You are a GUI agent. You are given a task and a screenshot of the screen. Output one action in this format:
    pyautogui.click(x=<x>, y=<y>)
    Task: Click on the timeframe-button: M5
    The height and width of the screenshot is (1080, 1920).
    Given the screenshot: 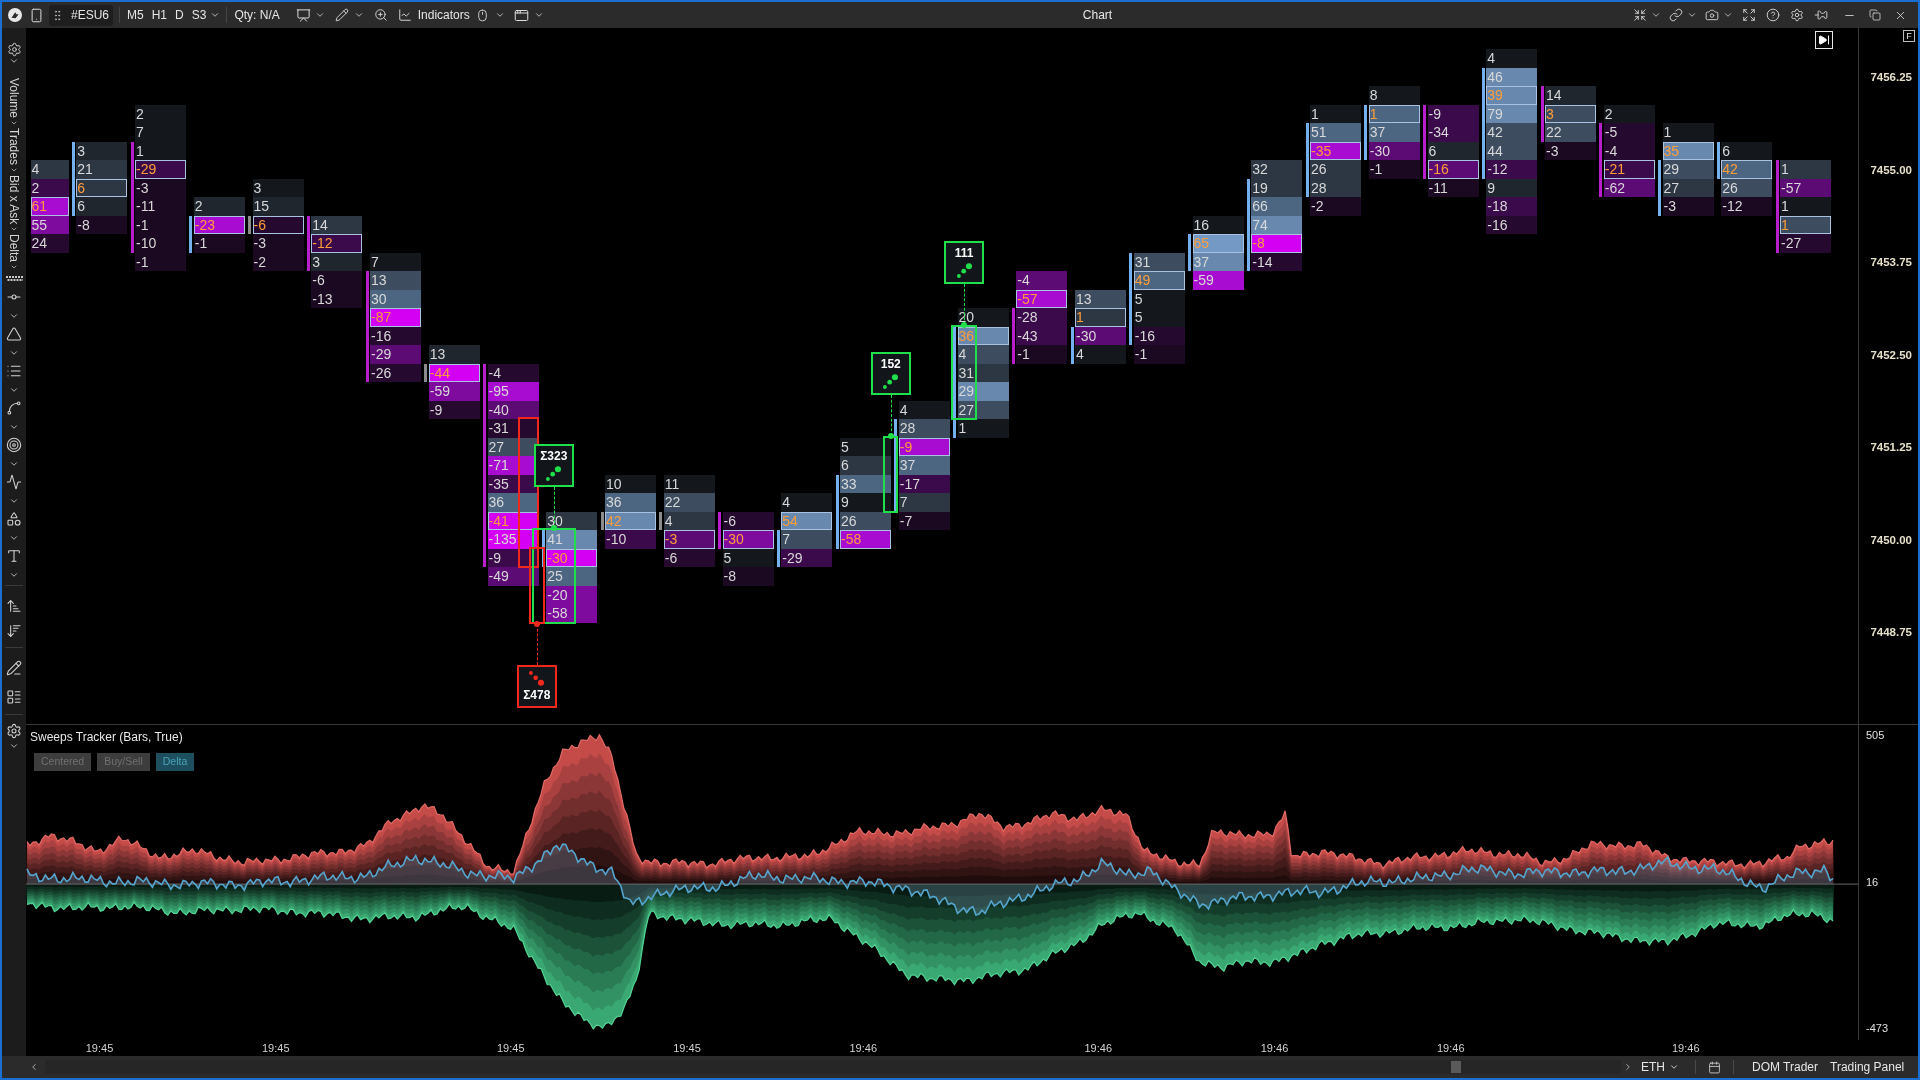 What is the action you would take?
    pyautogui.click(x=135, y=15)
    